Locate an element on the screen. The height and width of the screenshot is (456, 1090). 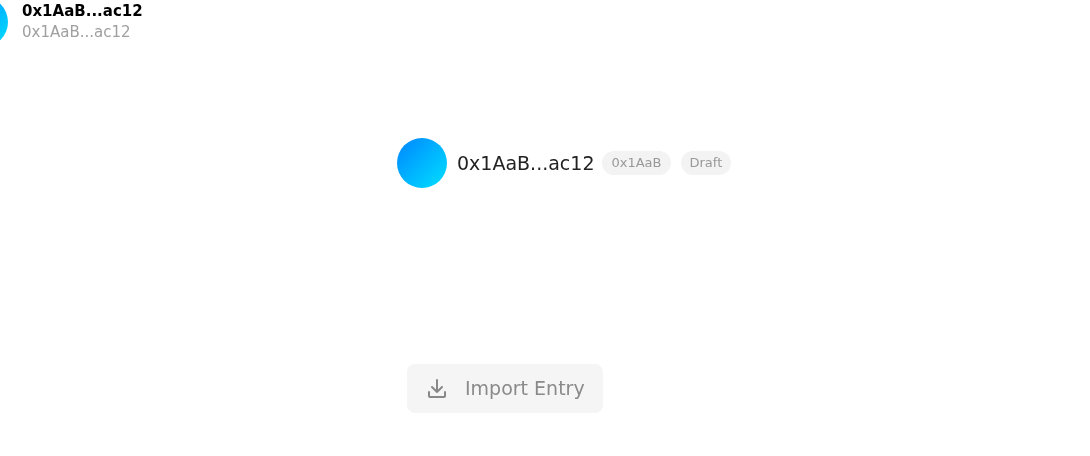
avatar is located at coordinates (422, 163).